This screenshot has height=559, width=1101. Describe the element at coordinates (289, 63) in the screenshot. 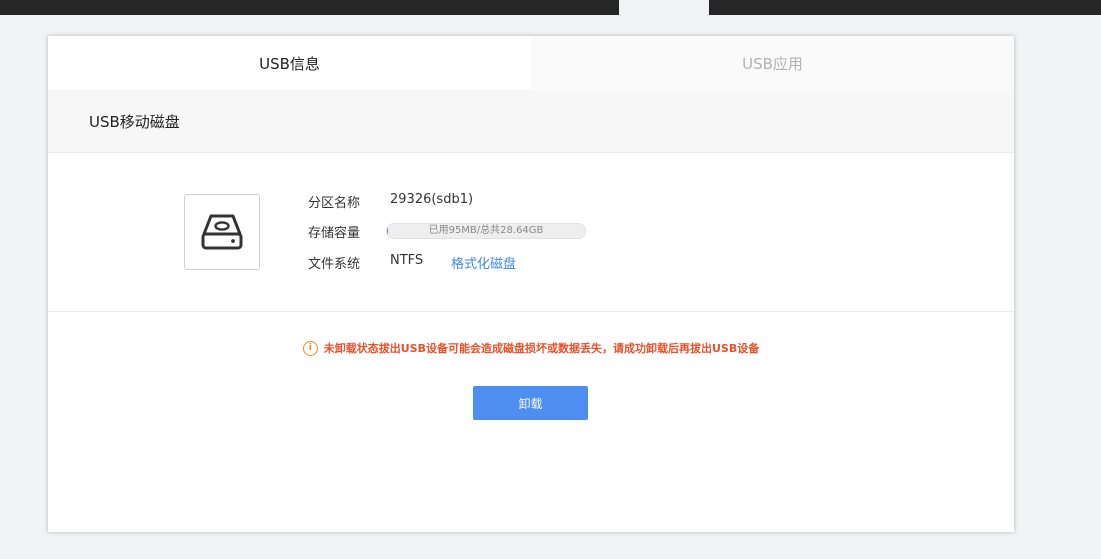

I see `tab-usb-info: USB信息` at that location.